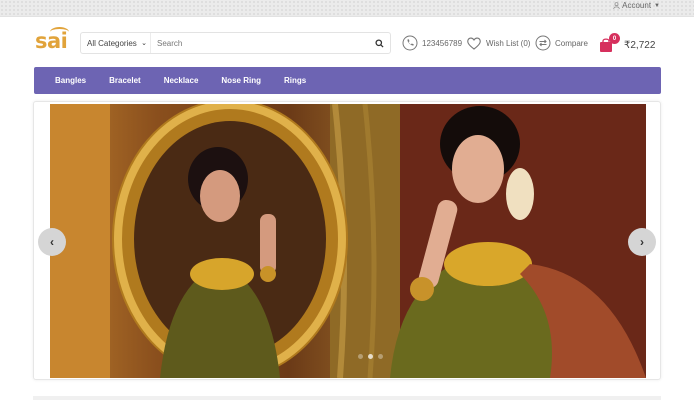 The image size is (694, 414). Describe the element at coordinates (616, 5) in the screenshot. I see `user-icon` at that location.